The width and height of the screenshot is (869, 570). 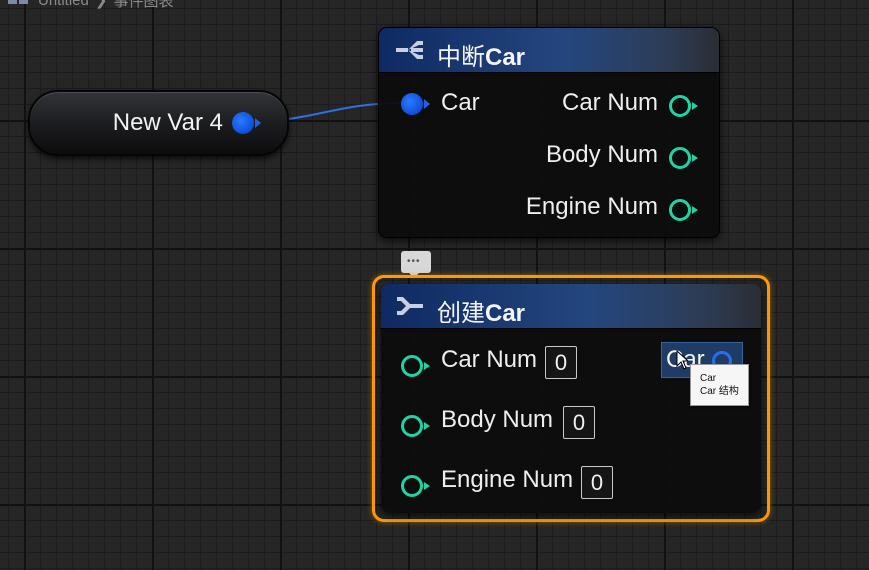 I want to click on node-title: 创建Car, so click(x=481, y=313).